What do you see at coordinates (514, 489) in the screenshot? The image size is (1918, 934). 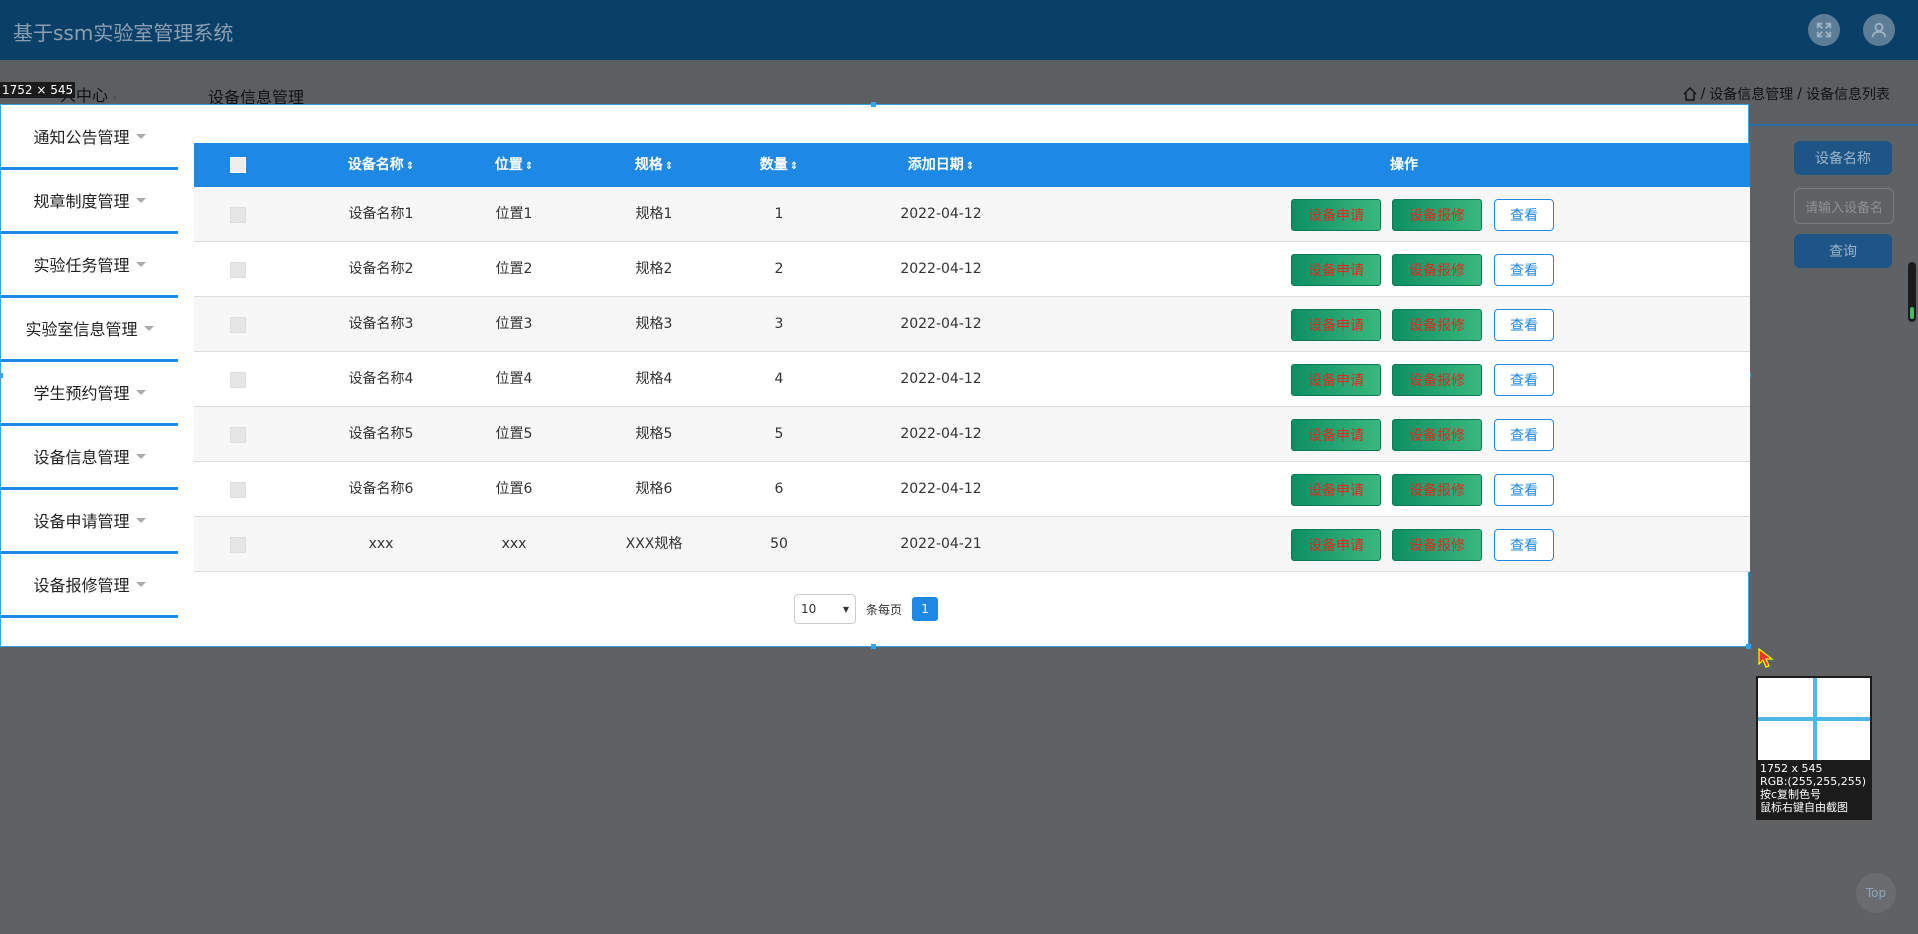 I see `cell-location: 位置6` at bounding box center [514, 489].